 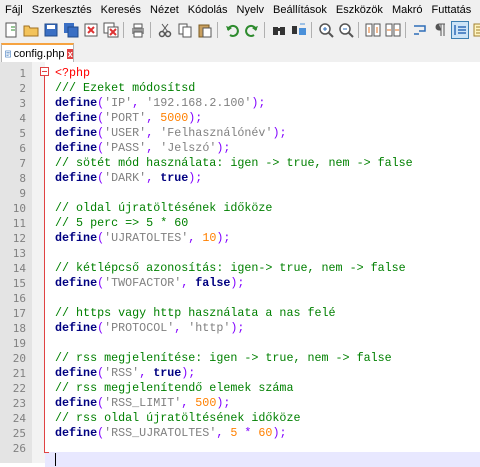 I want to click on undo-icon, so click(x=232, y=30).